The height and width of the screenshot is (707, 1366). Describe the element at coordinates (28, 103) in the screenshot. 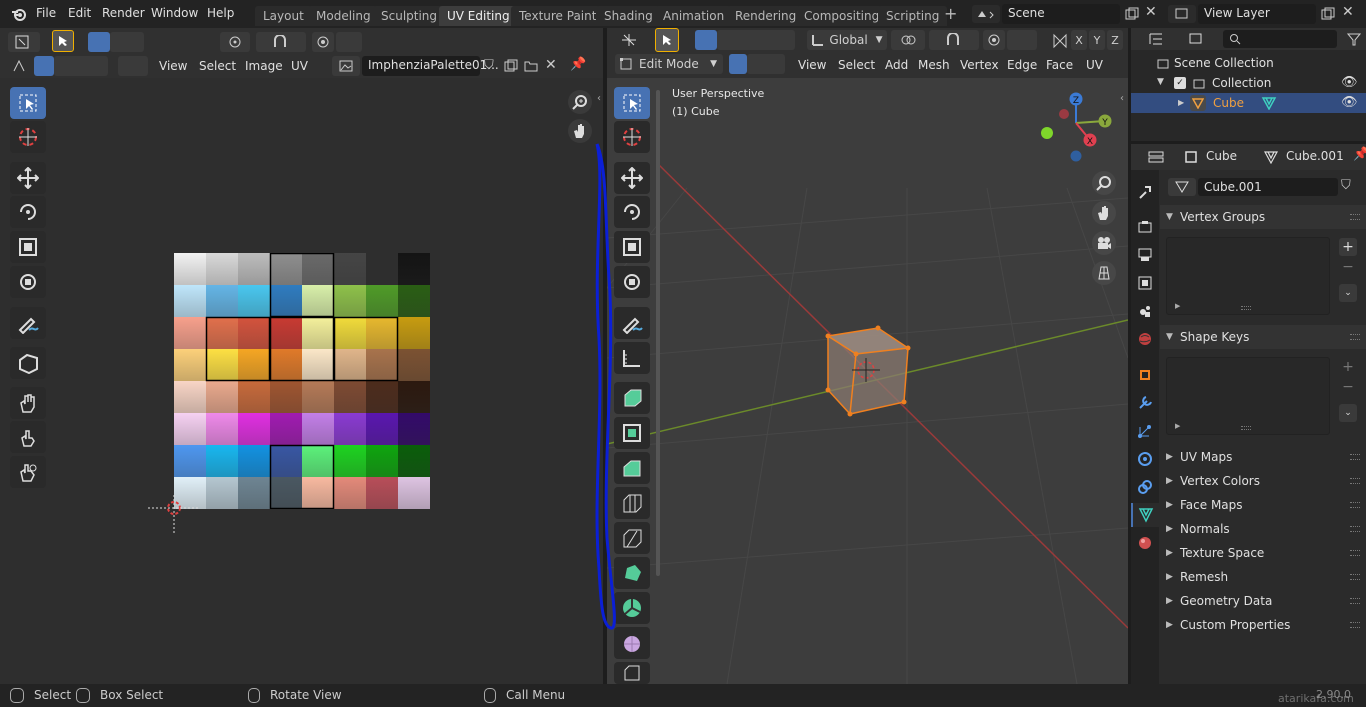

I see `uv-tool-select-box` at that location.